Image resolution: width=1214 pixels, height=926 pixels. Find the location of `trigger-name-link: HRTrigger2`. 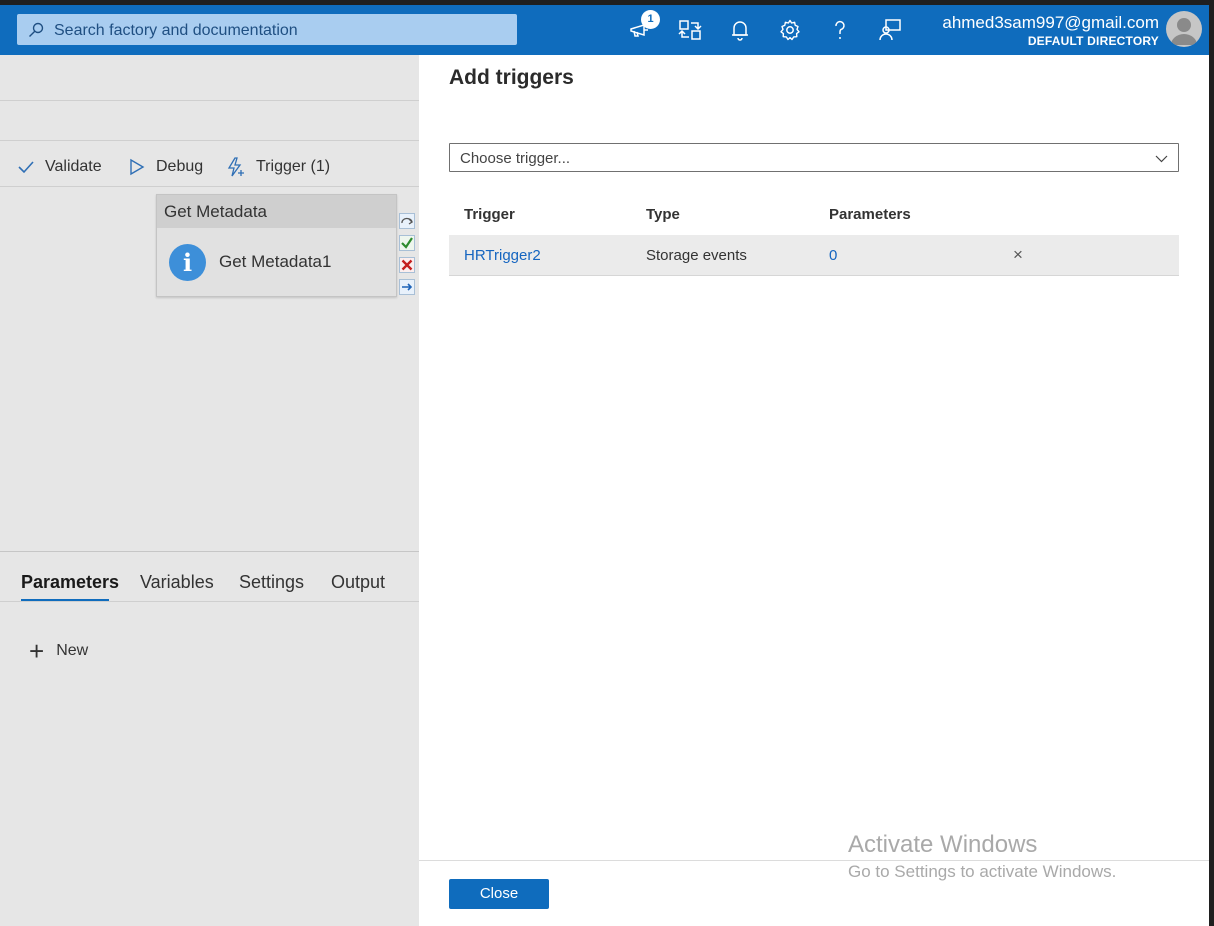

trigger-name-link: HRTrigger2 is located at coordinates (502, 255).